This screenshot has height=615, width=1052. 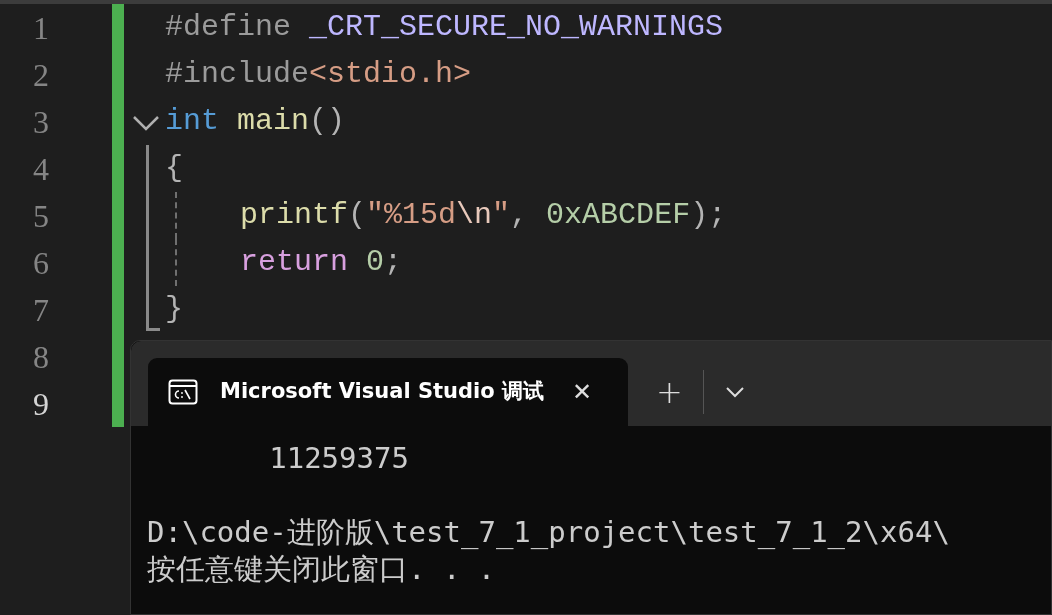 What do you see at coordinates (41, 169) in the screenshot?
I see `line-number: 4` at bounding box center [41, 169].